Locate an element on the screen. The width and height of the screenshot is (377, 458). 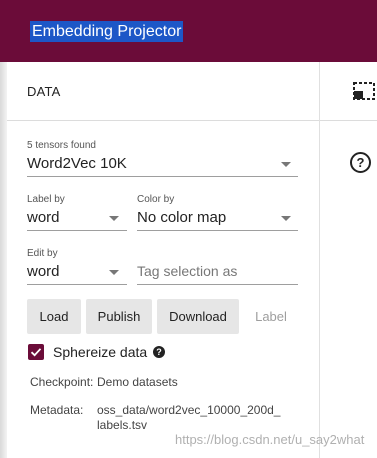
color-by-value: No color map is located at coordinates (182, 217).